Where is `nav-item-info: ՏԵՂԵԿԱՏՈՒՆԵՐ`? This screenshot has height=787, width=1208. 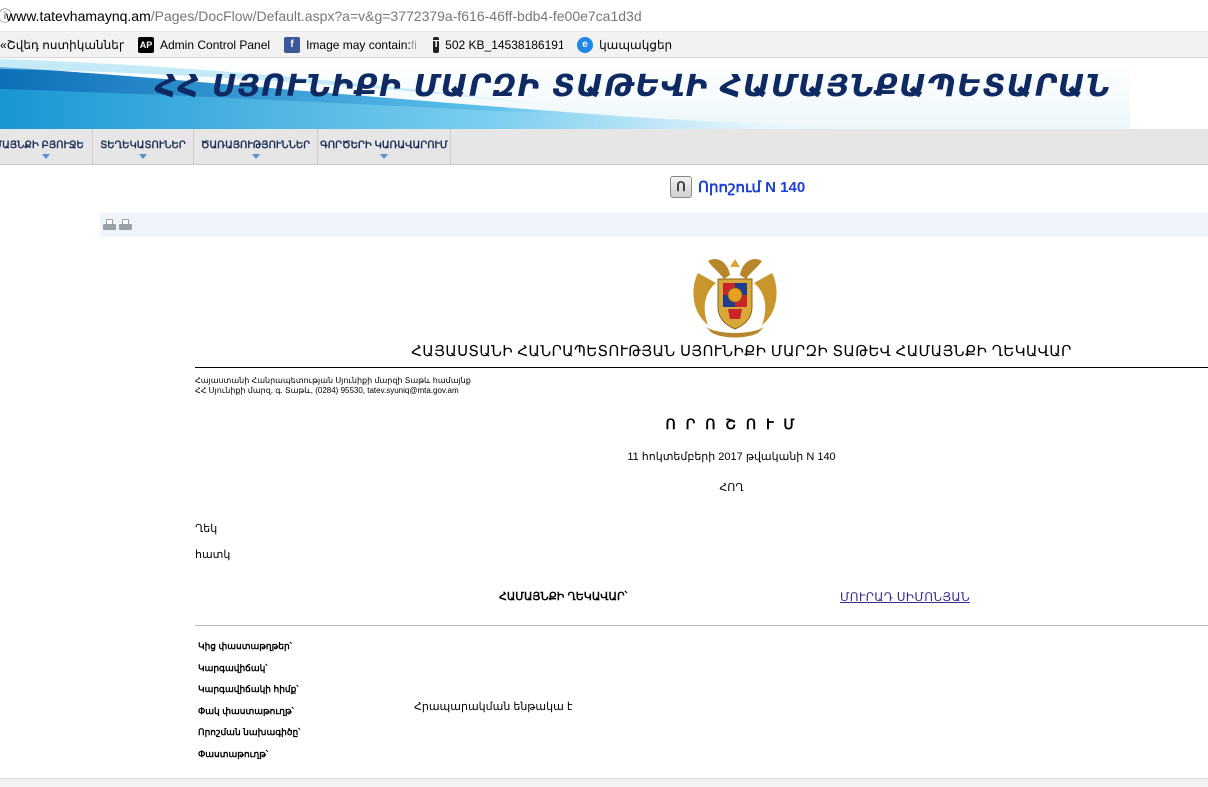 nav-item-info: ՏԵՂԵԿԱՏՈՒՆԵՐ is located at coordinates (143, 147).